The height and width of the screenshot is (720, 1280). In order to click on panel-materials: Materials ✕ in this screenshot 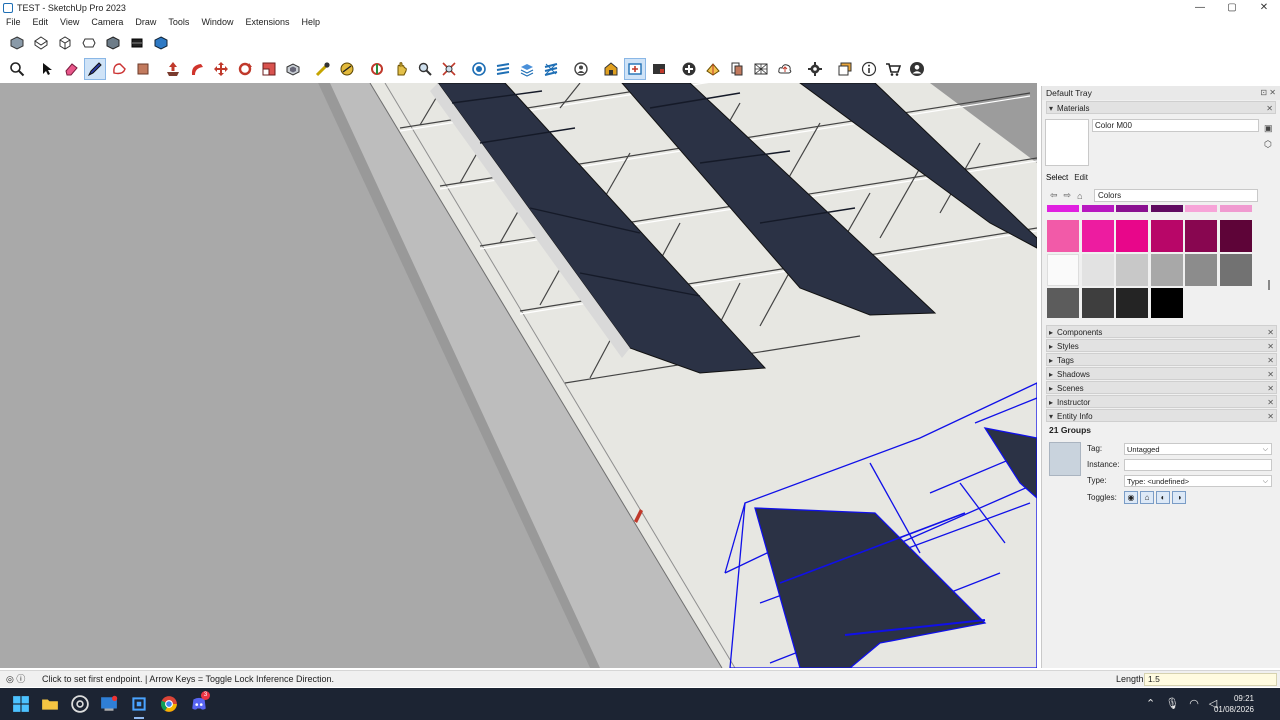, I will do `click(1161, 108)`.